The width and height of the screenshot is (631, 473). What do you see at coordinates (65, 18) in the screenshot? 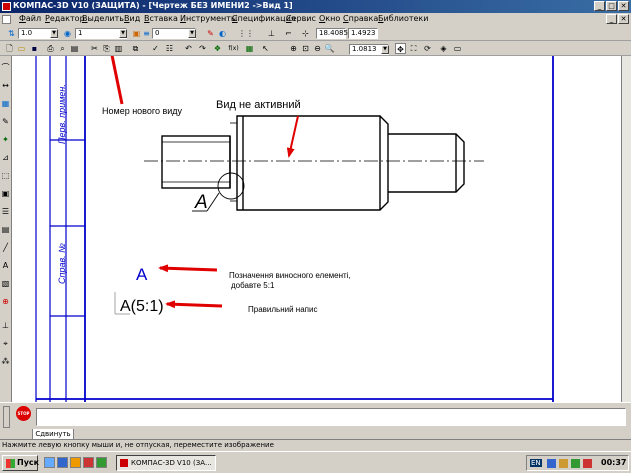
I see `menu-editor: Редактор` at bounding box center [65, 18].